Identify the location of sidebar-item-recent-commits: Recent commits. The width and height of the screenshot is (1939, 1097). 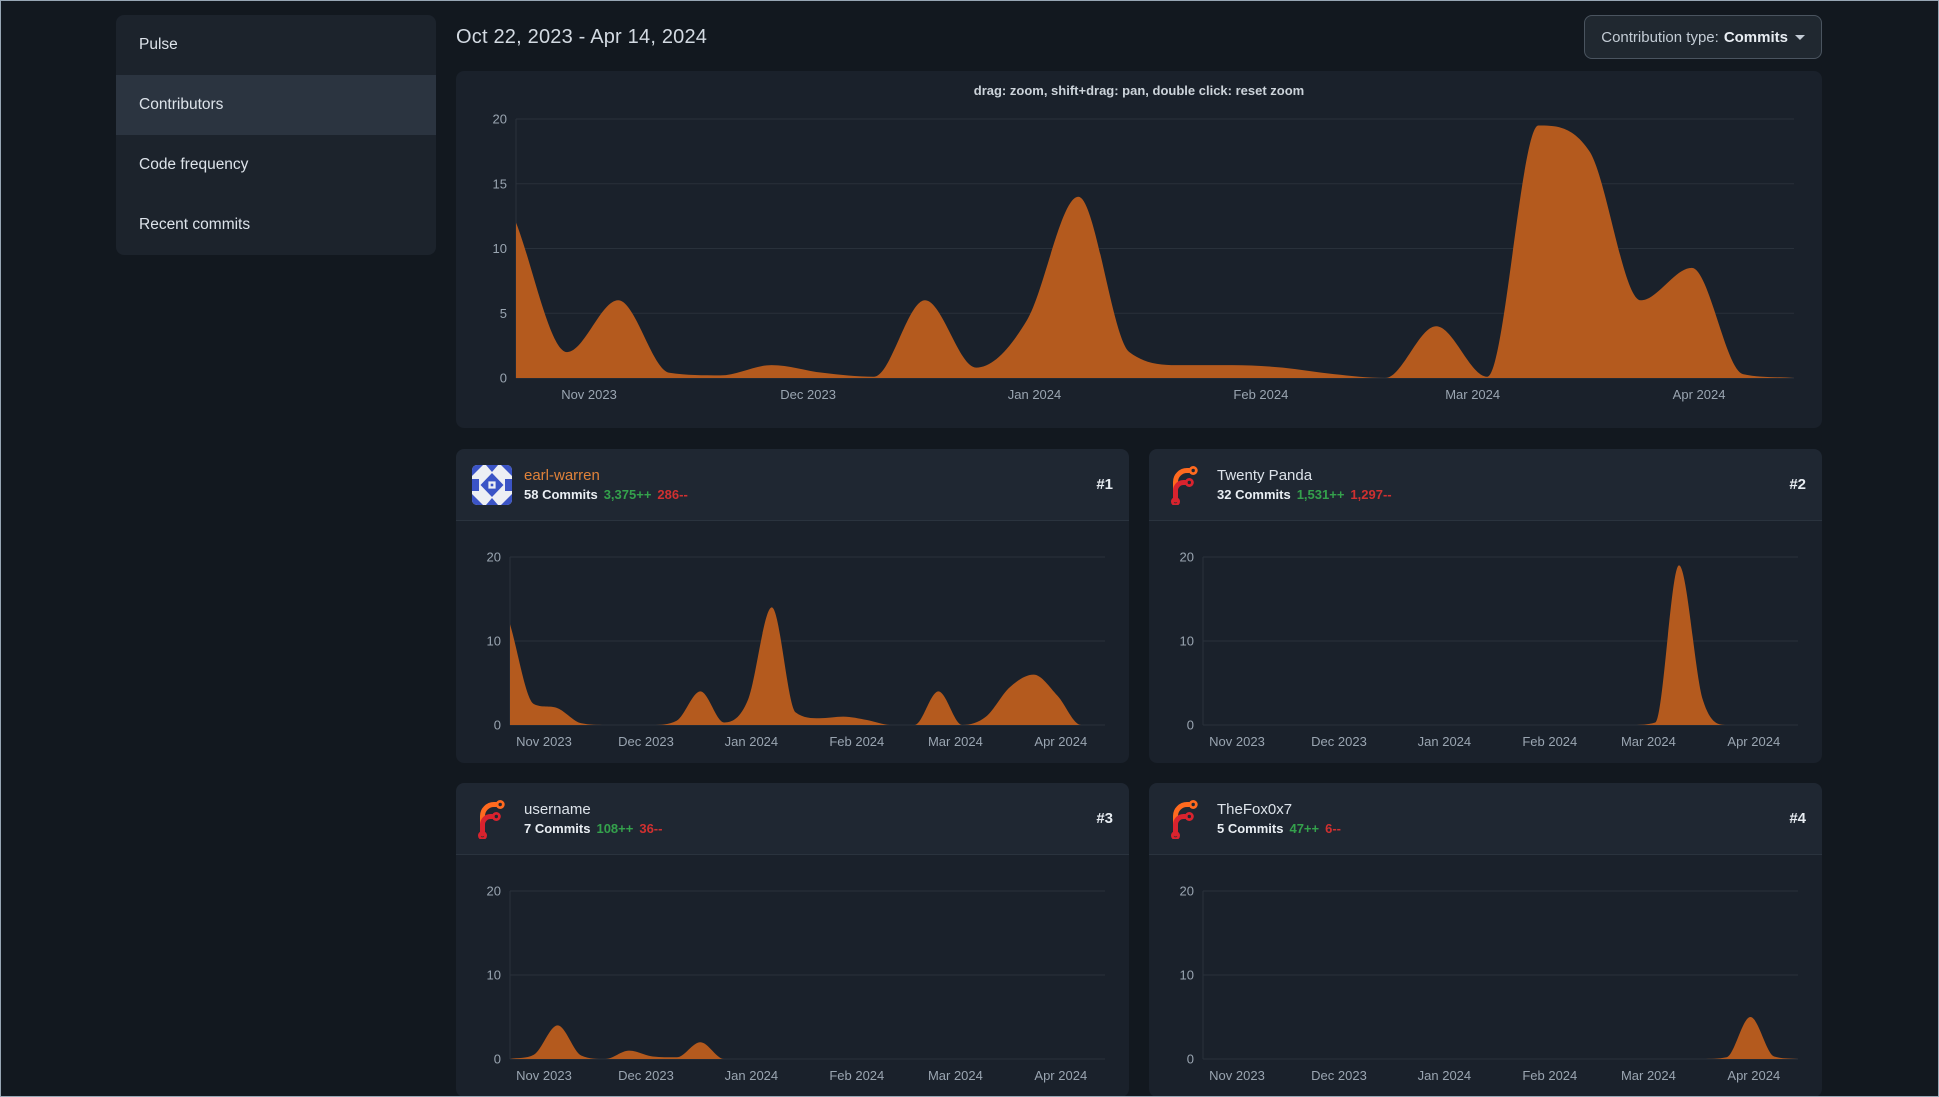
(276, 225).